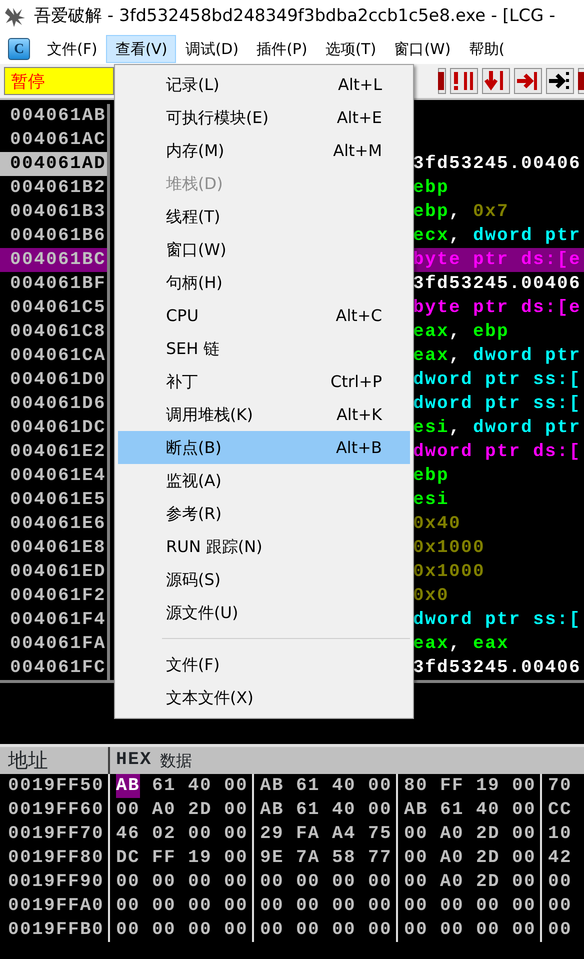  What do you see at coordinates (264, 612) in the screenshot?
I see `menu-item: 源文件(U)` at bounding box center [264, 612].